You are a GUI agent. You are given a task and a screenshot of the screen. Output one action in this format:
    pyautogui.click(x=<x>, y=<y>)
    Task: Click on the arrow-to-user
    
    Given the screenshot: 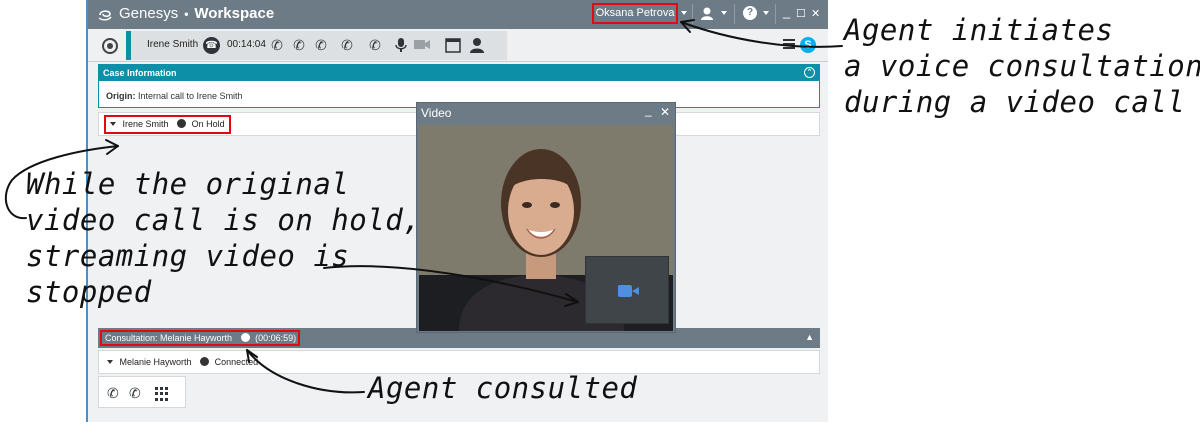 What is the action you would take?
    pyautogui.click(x=761, y=34)
    